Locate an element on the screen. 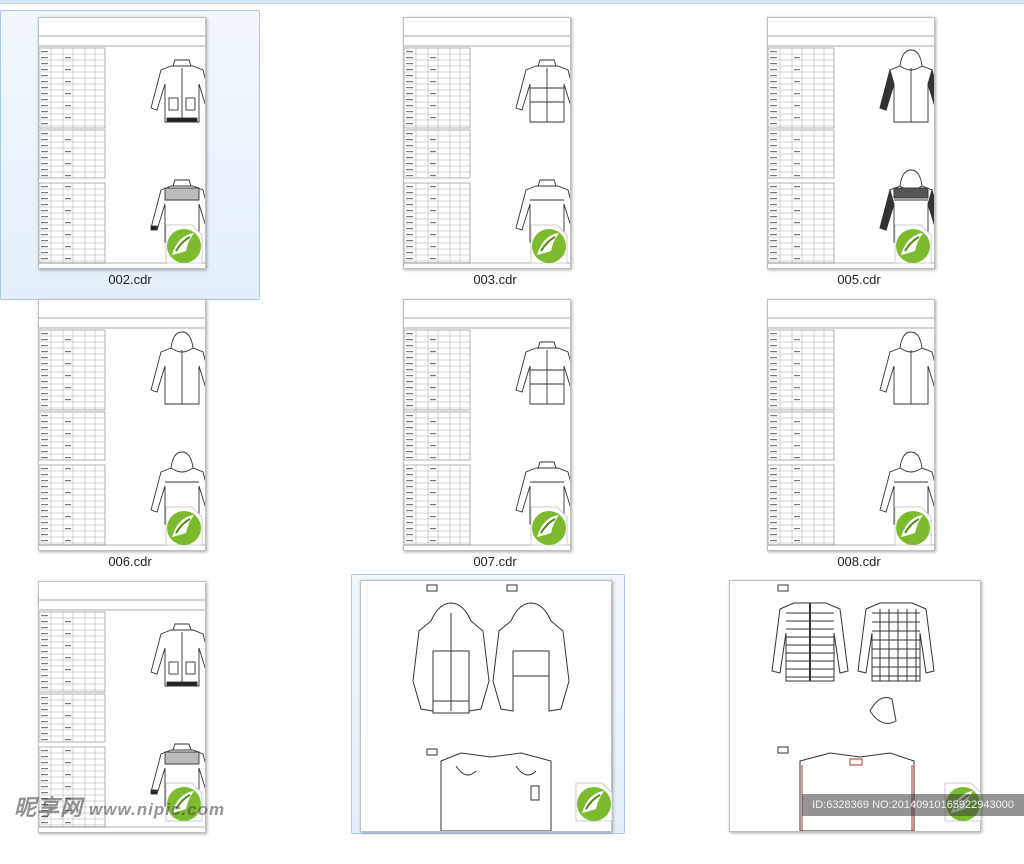  file-name-label: 005.cdr is located at coordinates (859, 279).